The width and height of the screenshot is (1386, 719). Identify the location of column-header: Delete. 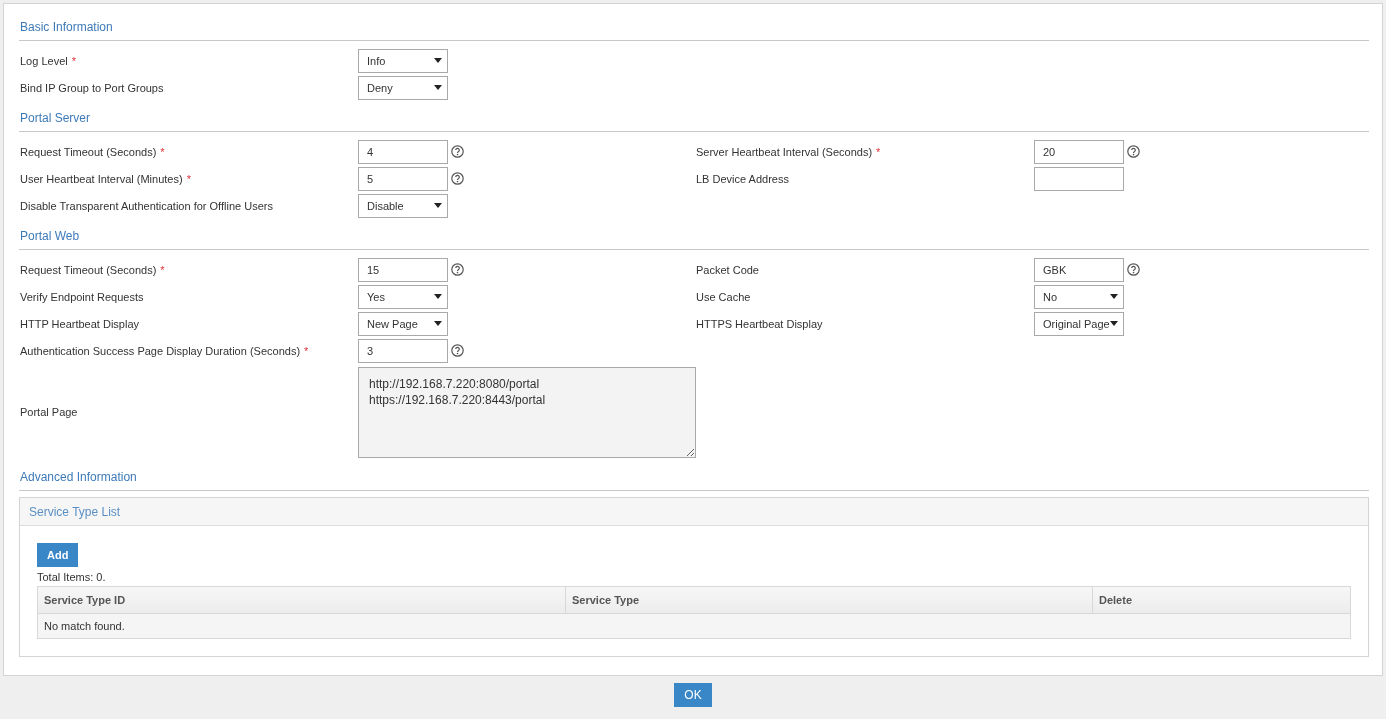
(1221, 600).